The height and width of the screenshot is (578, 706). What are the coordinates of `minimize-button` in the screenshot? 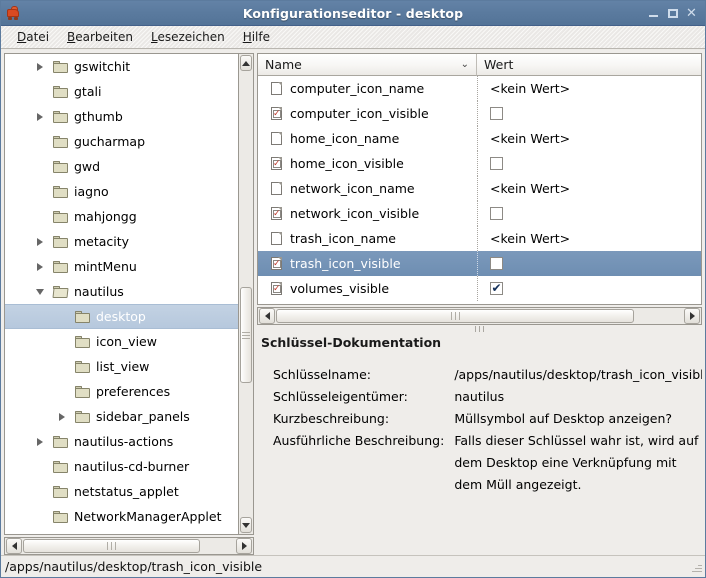 It's located at (653, 13).